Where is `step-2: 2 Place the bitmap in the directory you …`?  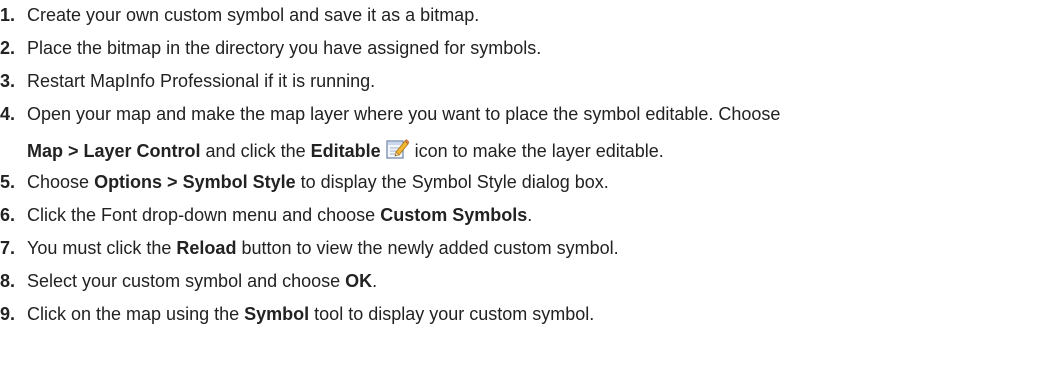 step-2: 2 Place the bitmap in the directory you … is located at coordinates (531, 48).